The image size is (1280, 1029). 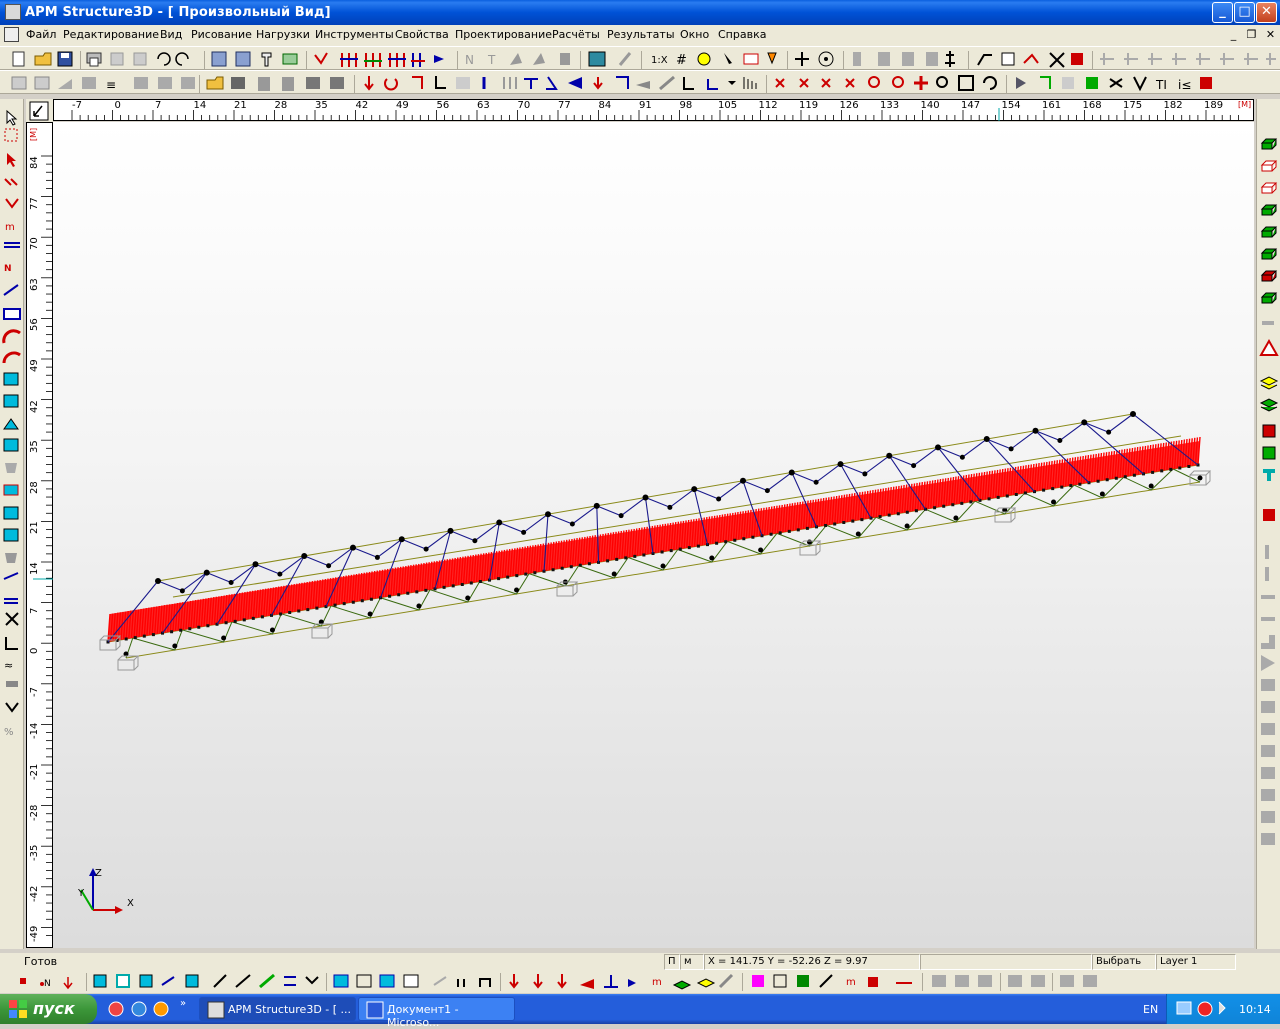 I want to click on h-ruler-unit: [M], so click(x=1245, y=104).